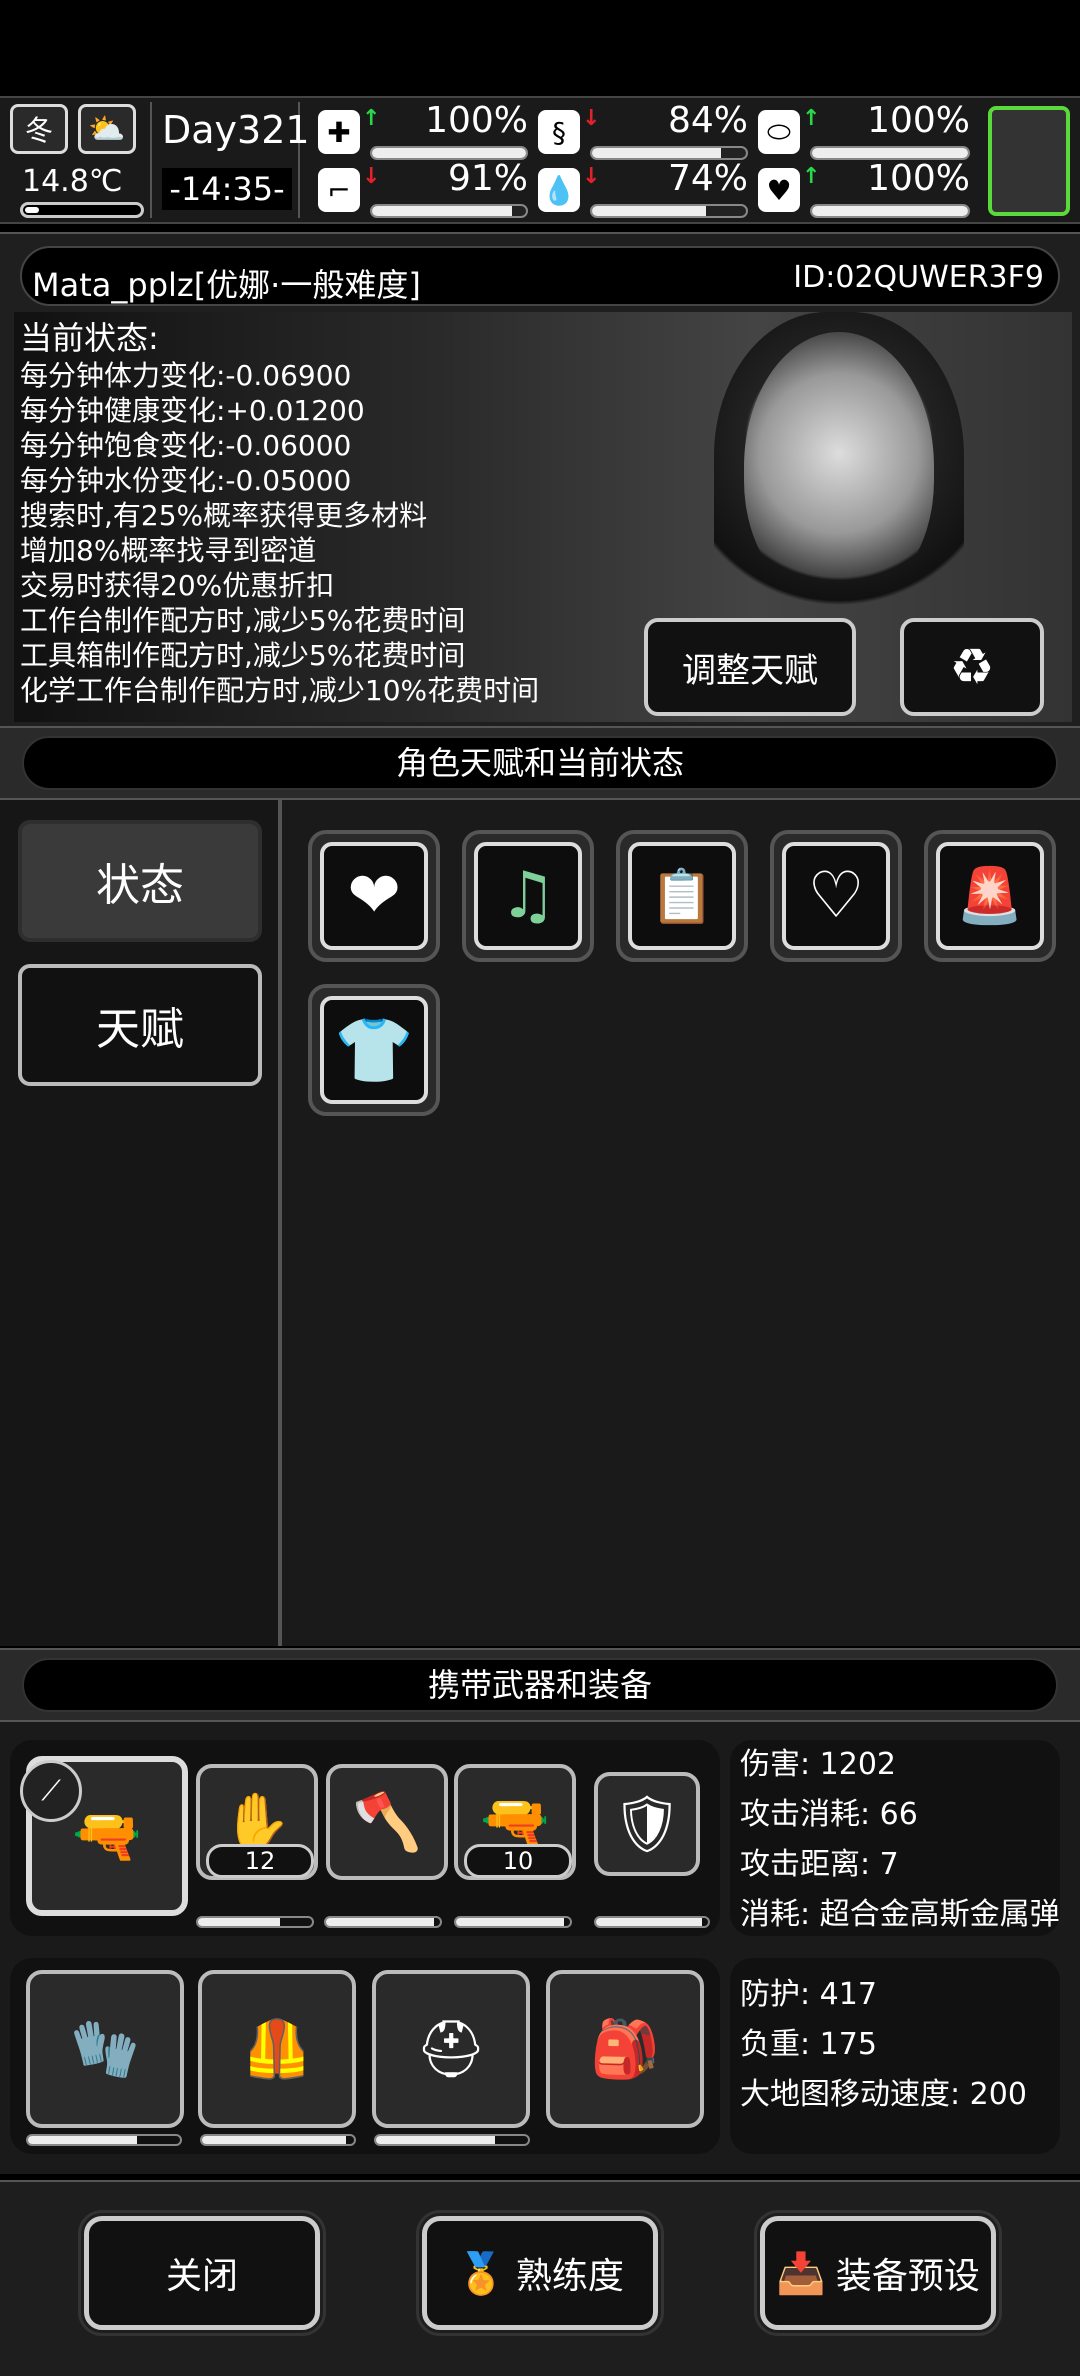  Describe the element at coordinates (243, 655) in the screenshot. I see `status-line: 工具箱制作配方时,减少5%花费时间` at that location.